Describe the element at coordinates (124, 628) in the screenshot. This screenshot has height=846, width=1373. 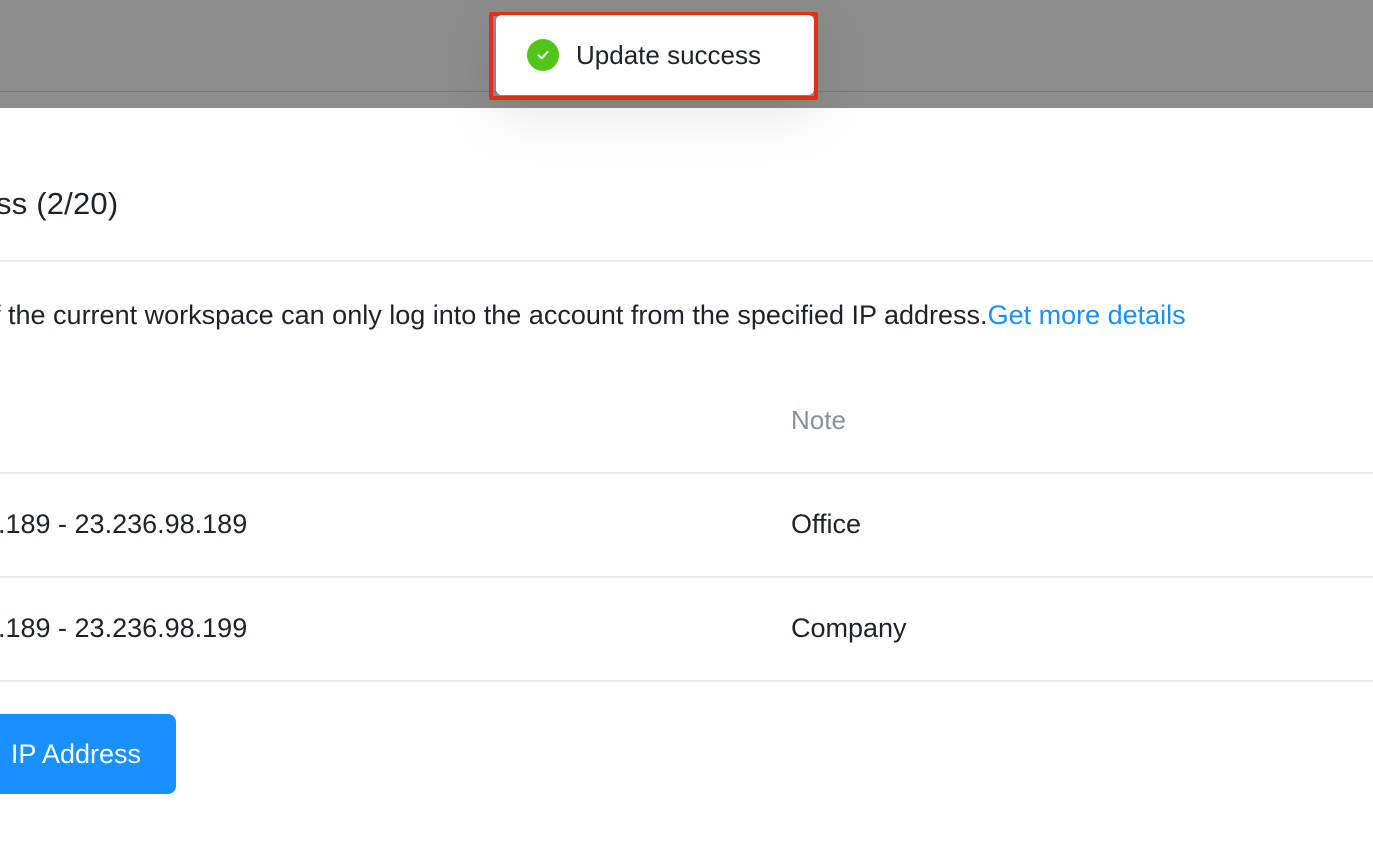
I see `table-row-ip: .189 - 23.236.98.199` at that location.